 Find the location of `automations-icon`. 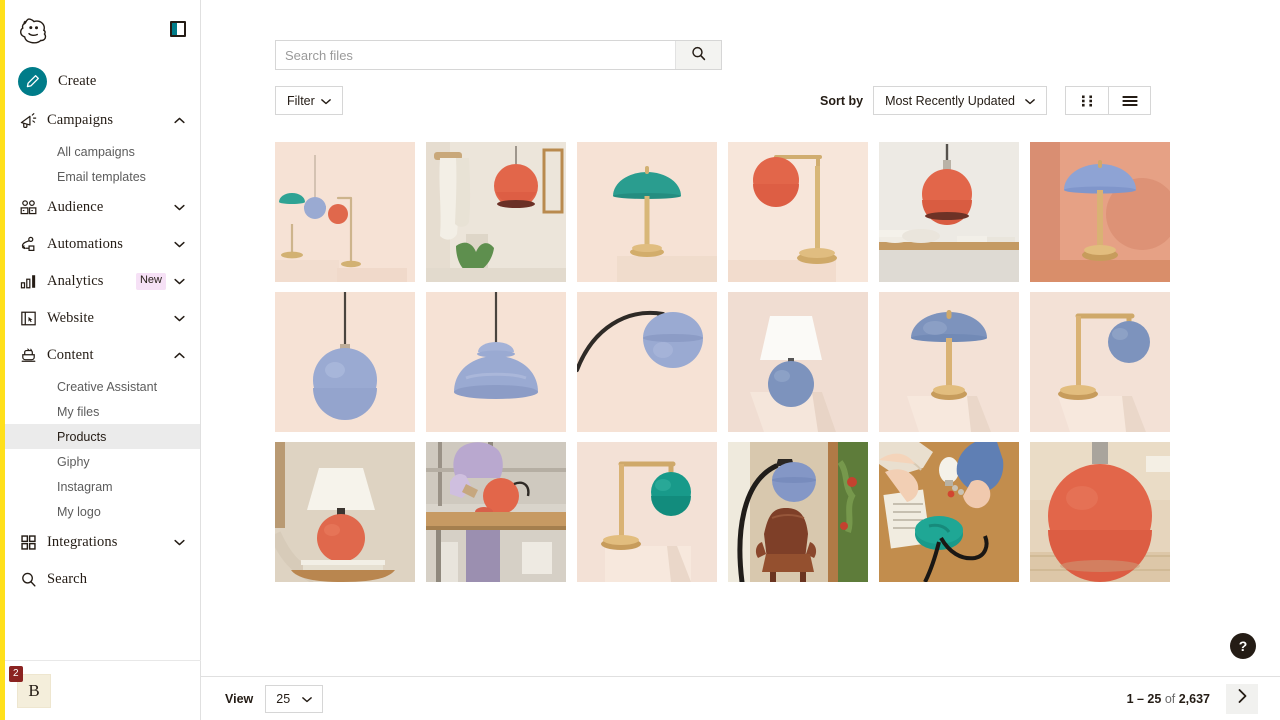

automations-icon is located at coordinates (33, 244).